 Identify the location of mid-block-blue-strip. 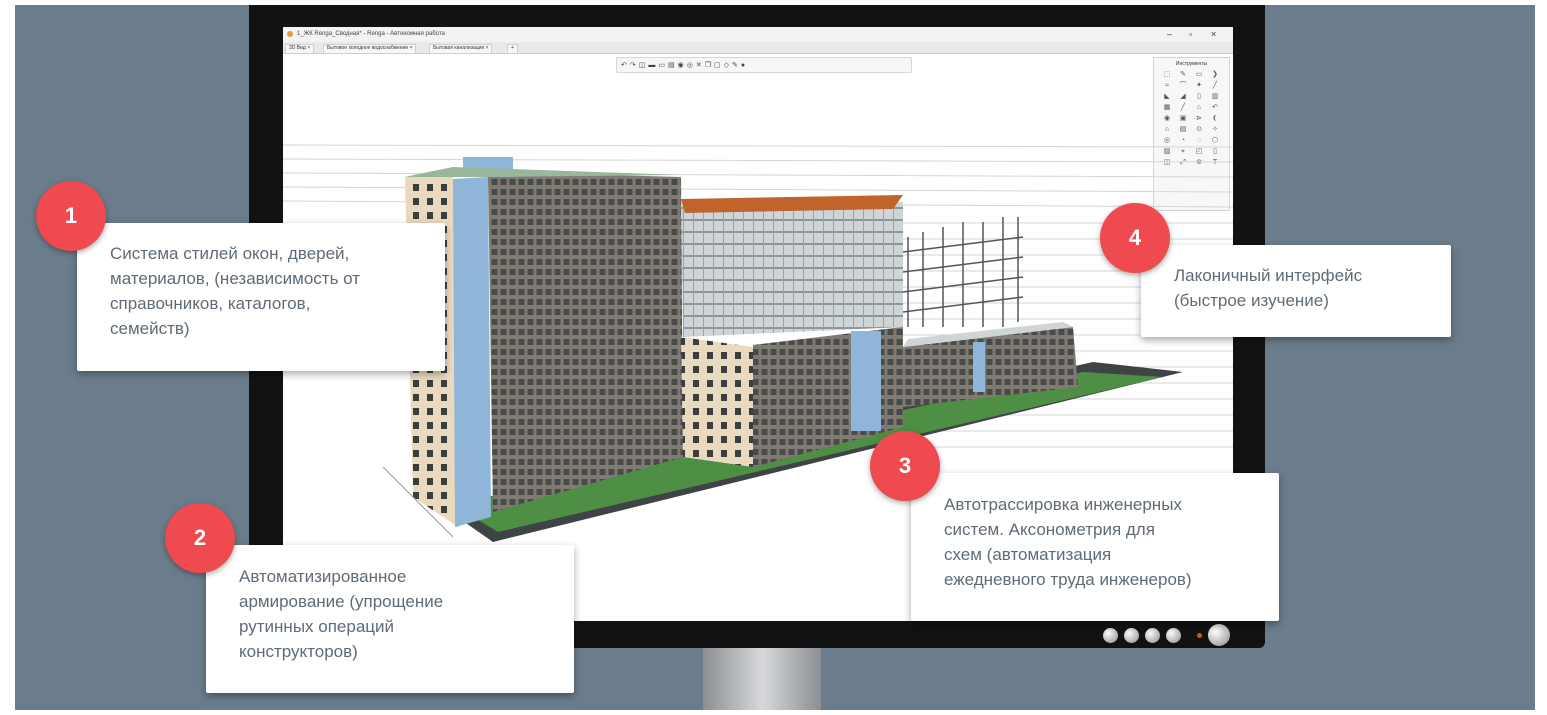
(866, 381).